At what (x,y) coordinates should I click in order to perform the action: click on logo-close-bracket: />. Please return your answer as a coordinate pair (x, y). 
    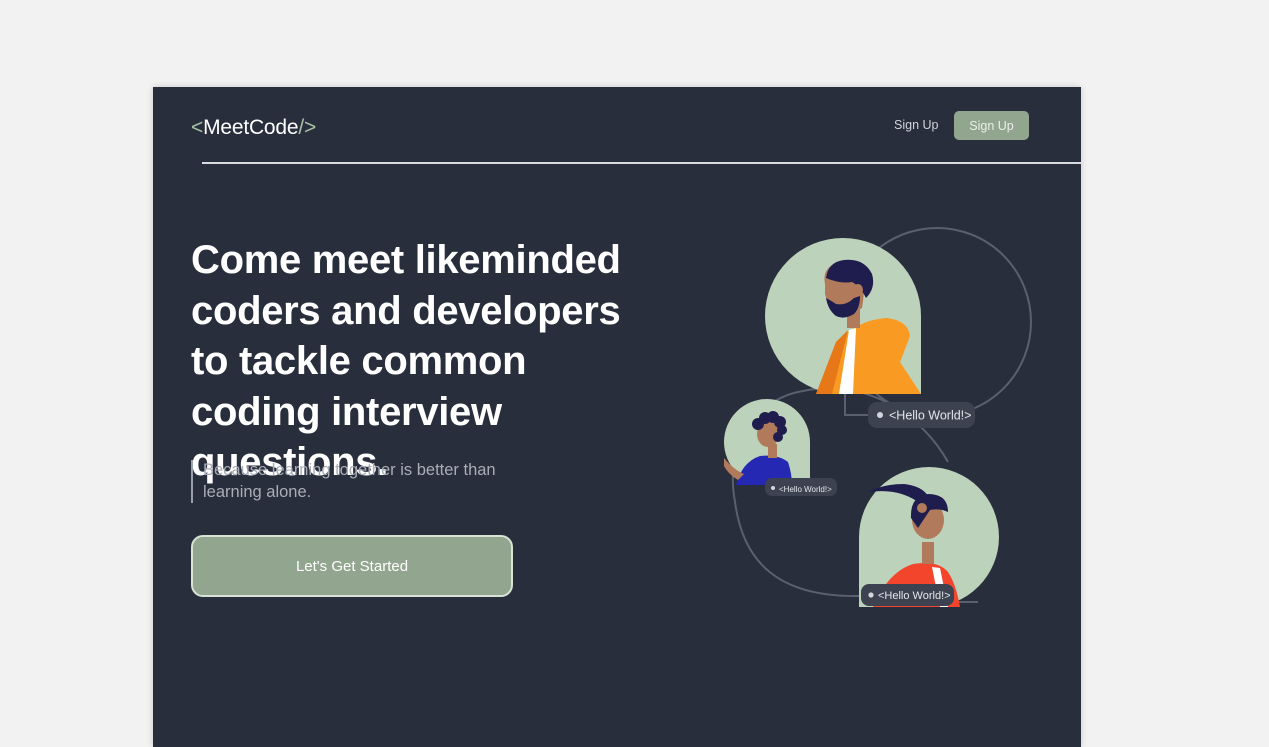
    Looking at the image, I should click on (307, 127).